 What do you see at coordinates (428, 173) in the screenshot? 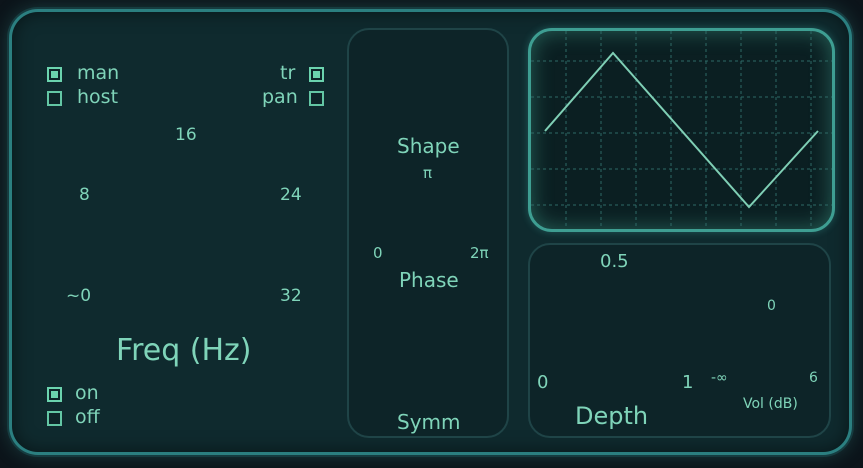
I see `phase-mid-label: π` at bounding box center [428, 173].